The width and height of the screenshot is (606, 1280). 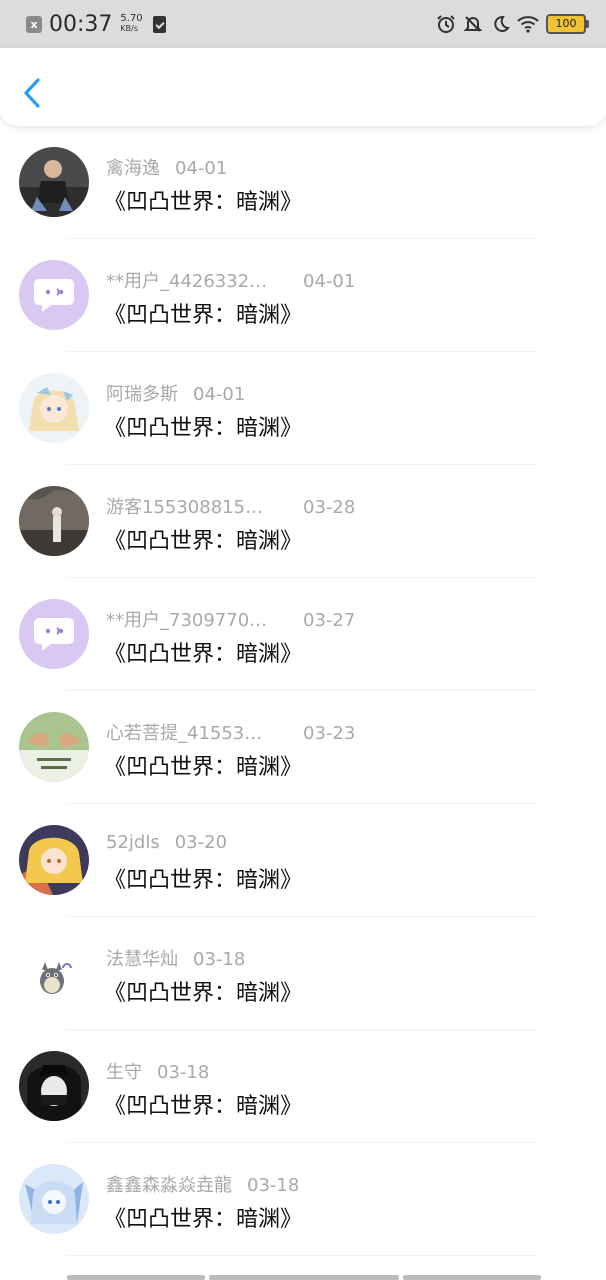 I want to click on network-speed-unit: KB/s, so click(x=129, y=28).